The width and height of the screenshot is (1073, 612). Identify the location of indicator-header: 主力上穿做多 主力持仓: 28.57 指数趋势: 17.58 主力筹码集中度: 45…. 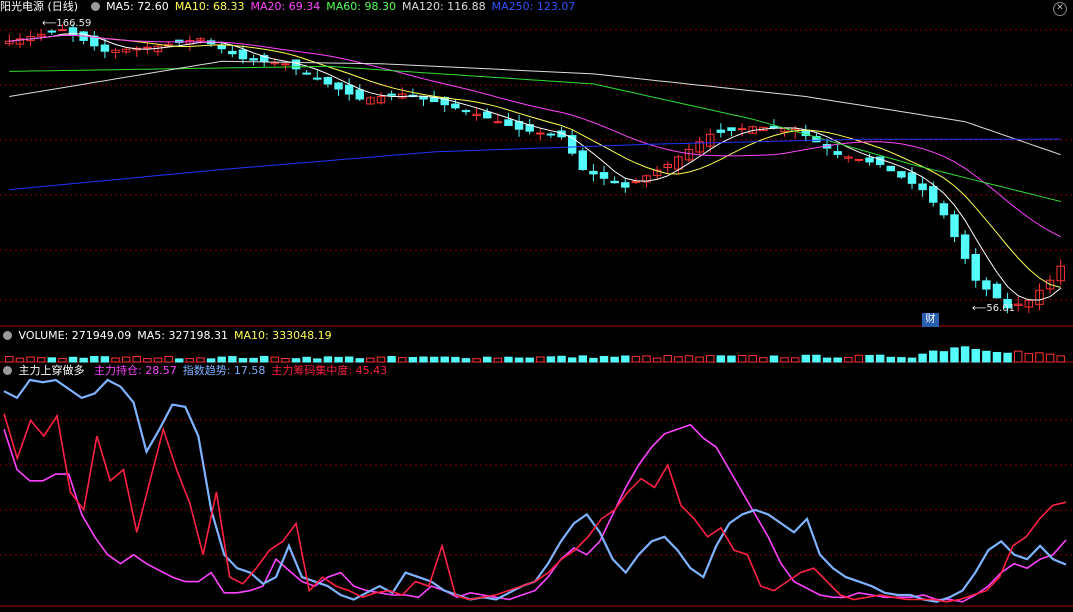
(199, 371).